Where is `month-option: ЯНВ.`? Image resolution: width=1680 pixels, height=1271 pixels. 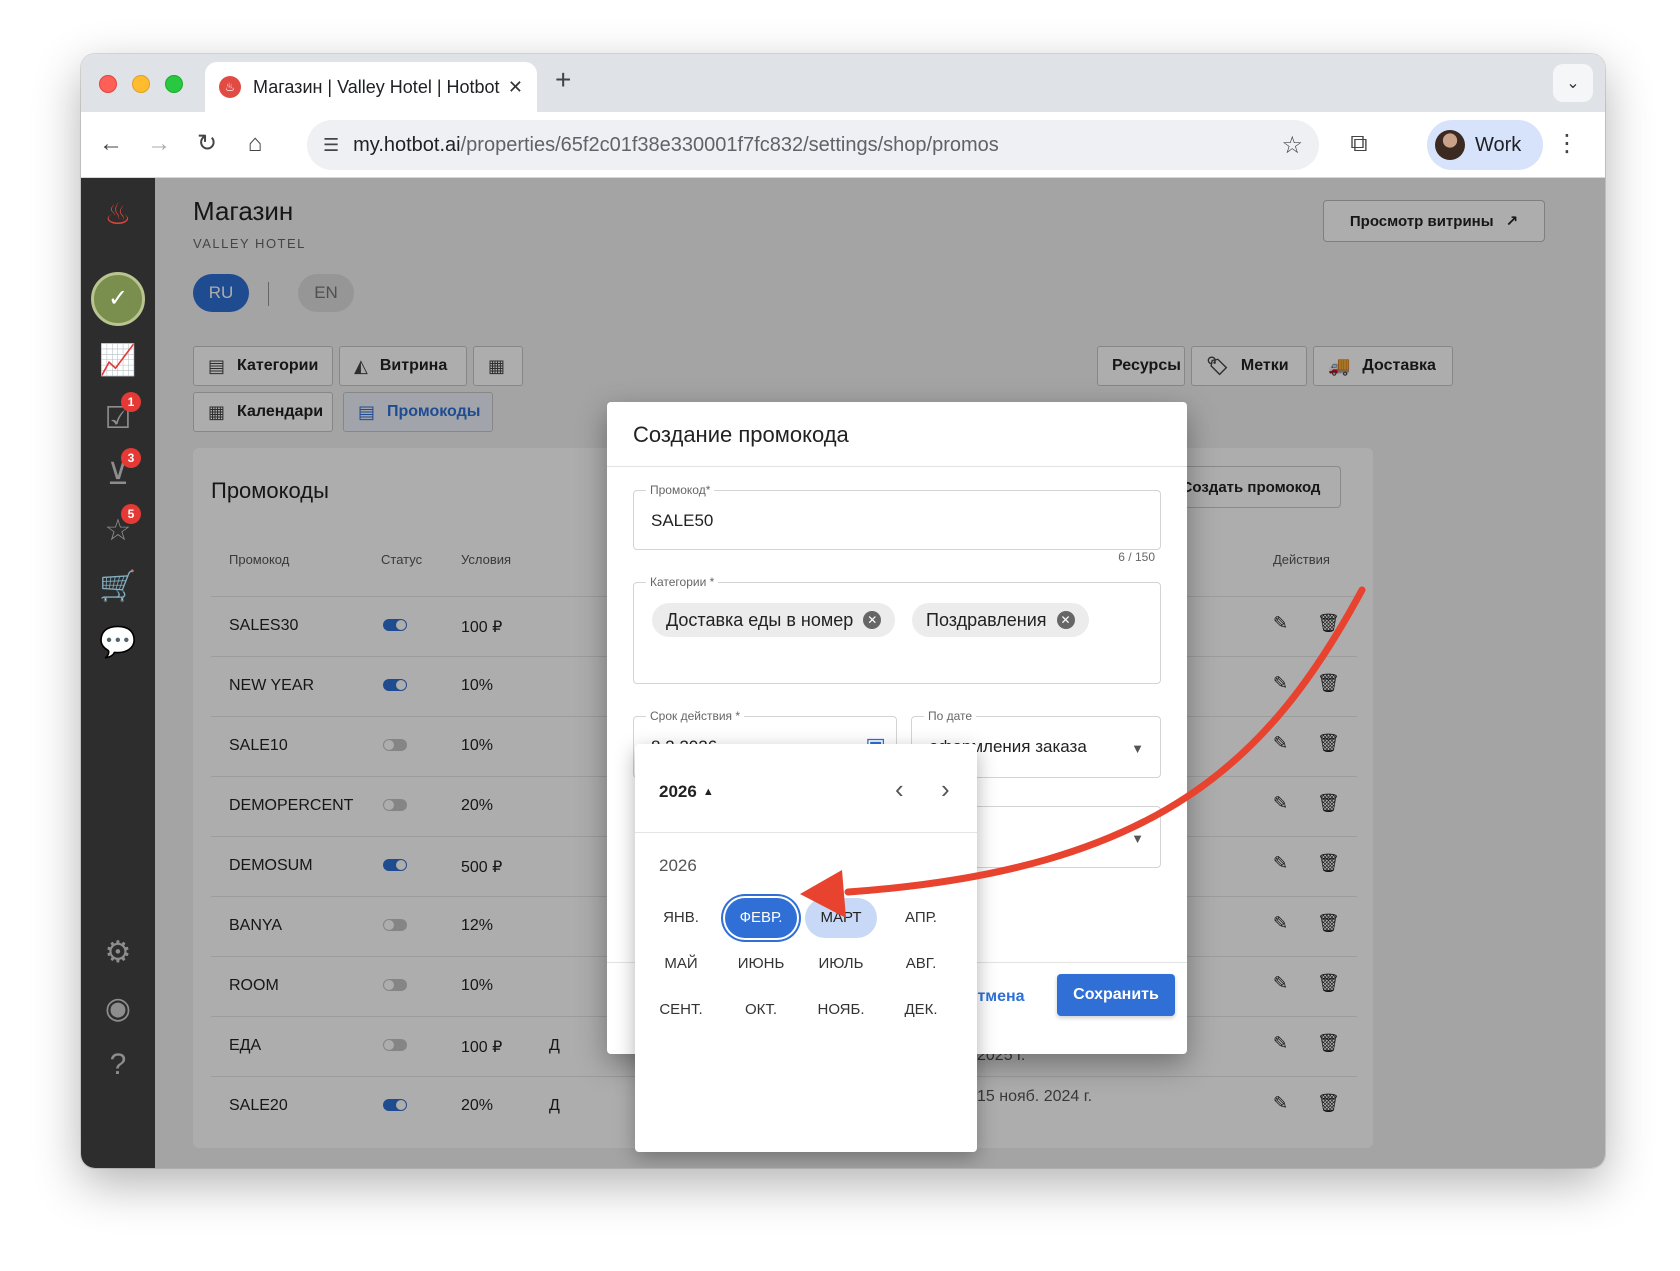 month-option: ЯНВ. is located at coordinates (681, 918).